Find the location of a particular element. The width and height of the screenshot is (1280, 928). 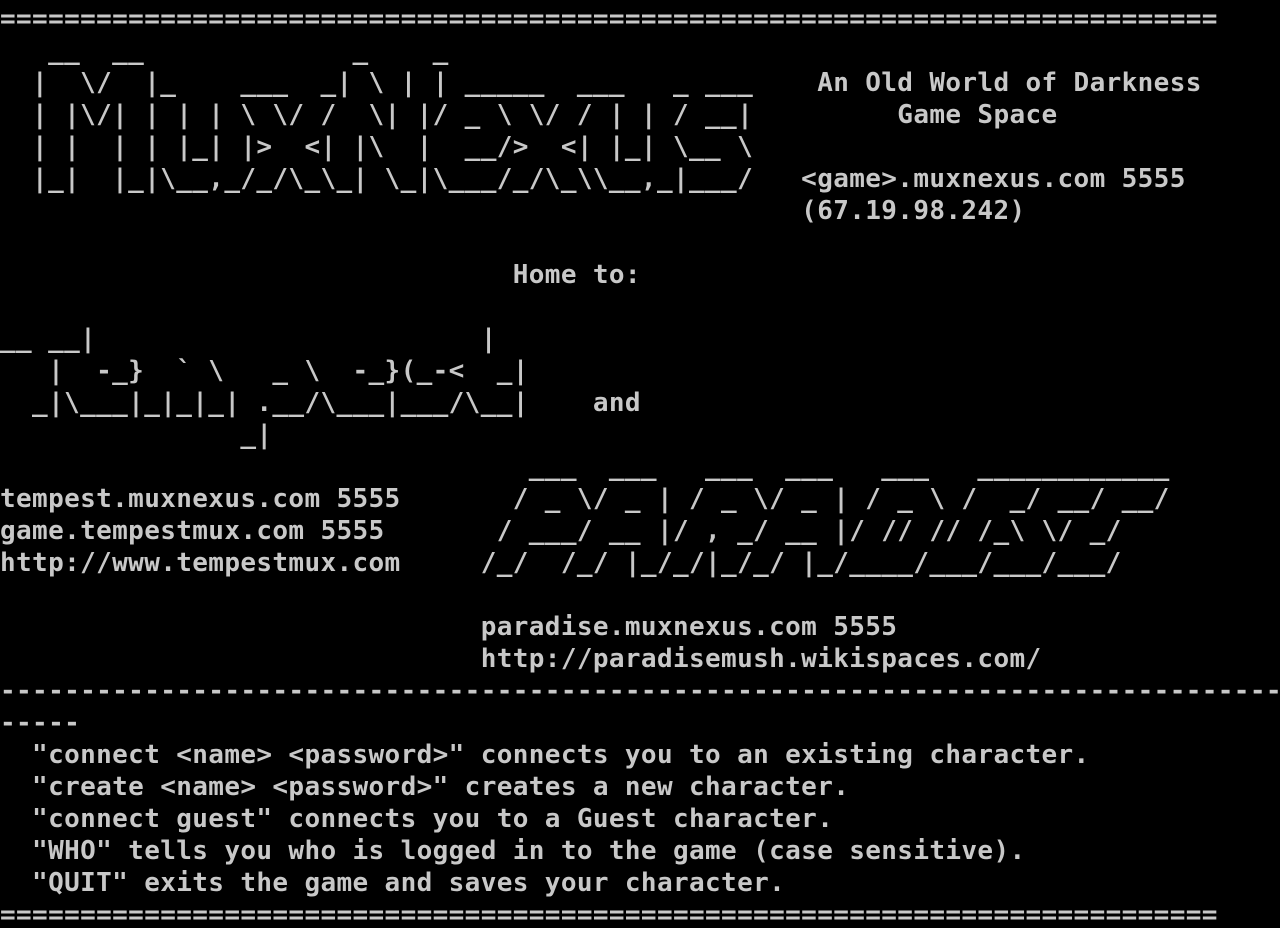

tempest-ascii-logo: _| is located at coordinates (136, 435).